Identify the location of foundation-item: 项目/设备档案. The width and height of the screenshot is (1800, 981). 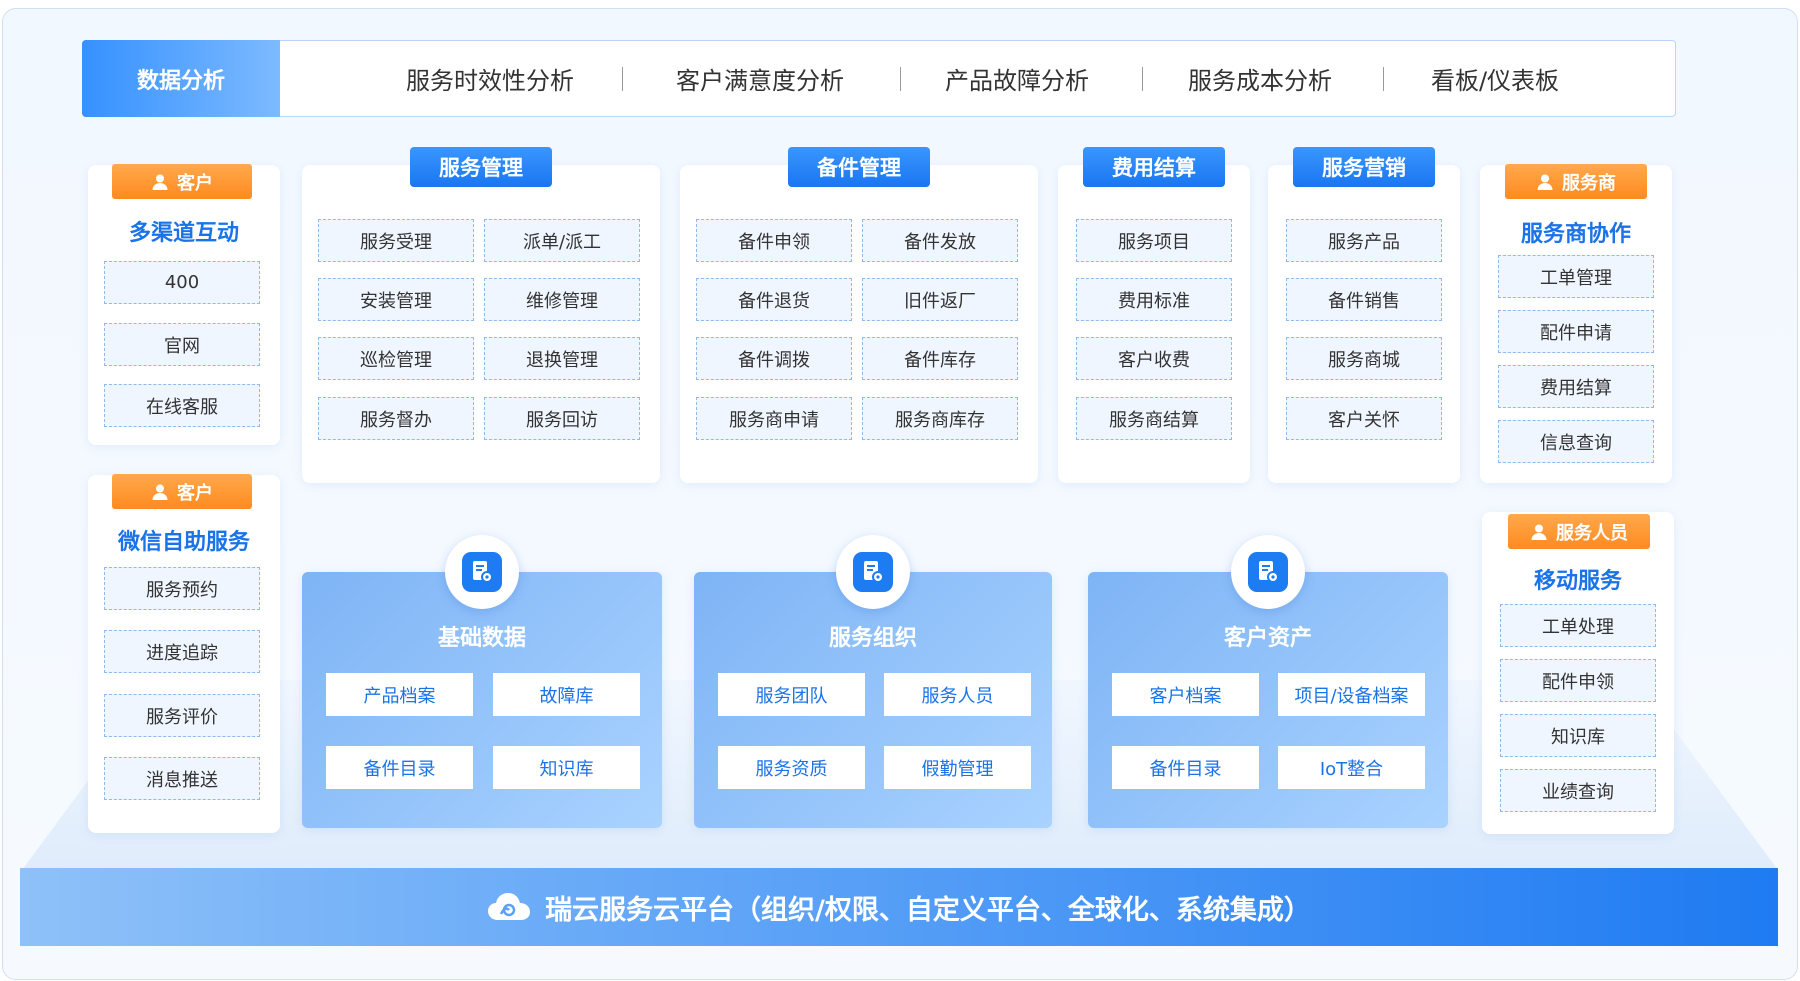
(1351, 694).